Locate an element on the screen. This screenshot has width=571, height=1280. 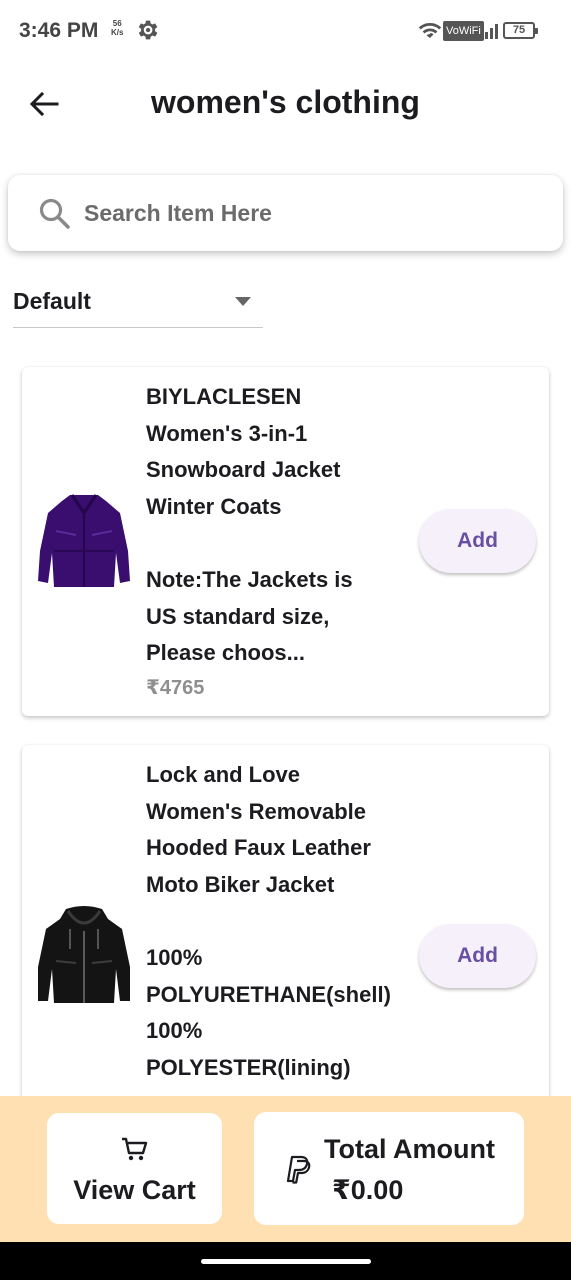
search-input is located at coordinates (314, 213).